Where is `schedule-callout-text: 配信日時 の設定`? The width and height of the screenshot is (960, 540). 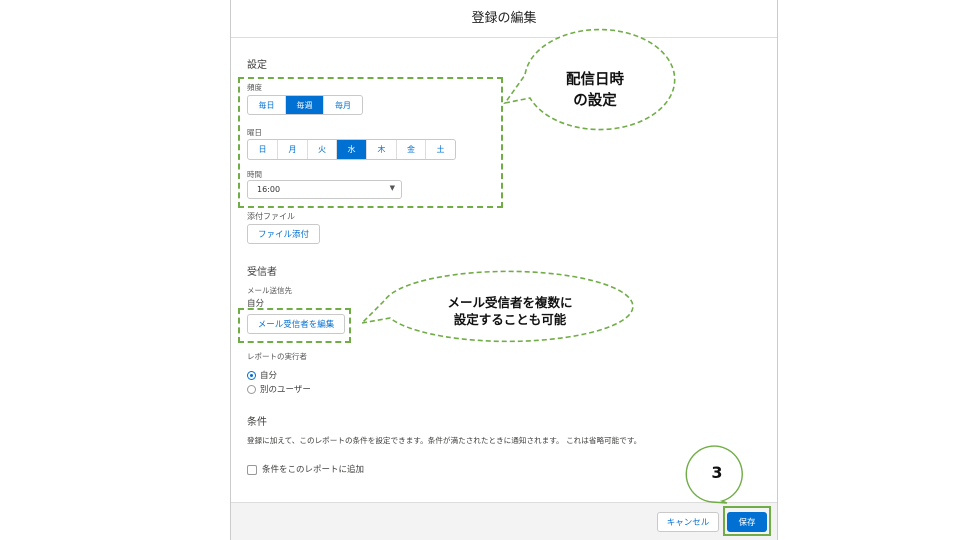
schedule-callout-text: 配信日時 の設定 is located at coordinates (595, 90).